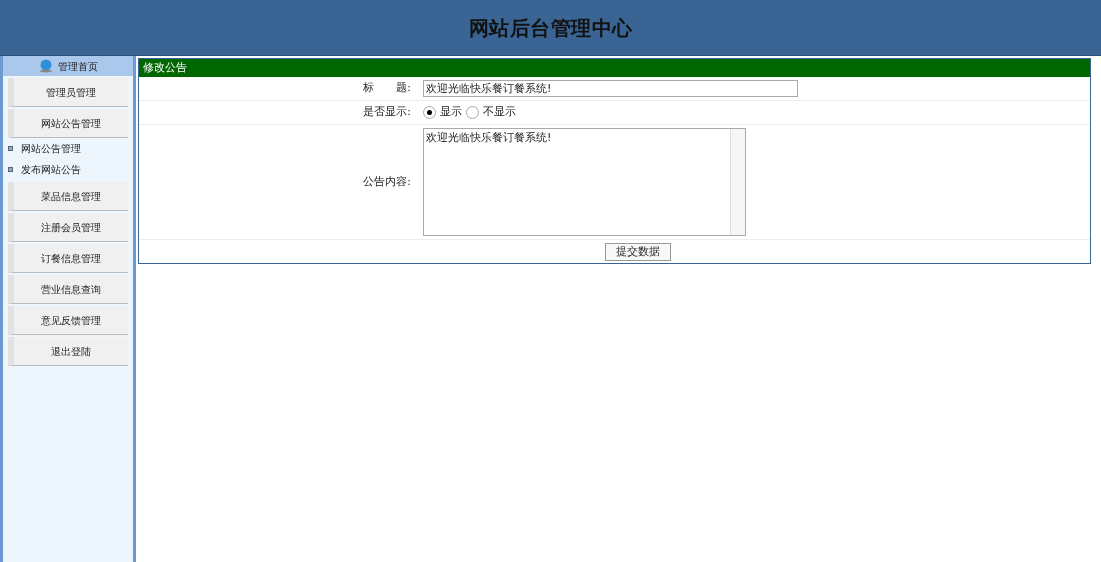 Image resolution: width=1101 pixels, height=562 pixels. What do you see at coordinates (68, 92) in the screenshot?
I see `menu-item: 管理员管理` at bounding box center [68, 92].